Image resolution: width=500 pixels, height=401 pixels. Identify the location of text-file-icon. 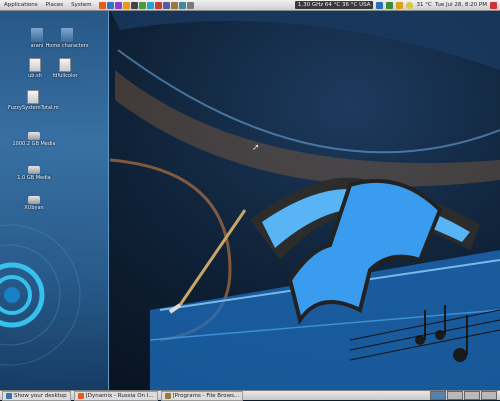
(33, 97).